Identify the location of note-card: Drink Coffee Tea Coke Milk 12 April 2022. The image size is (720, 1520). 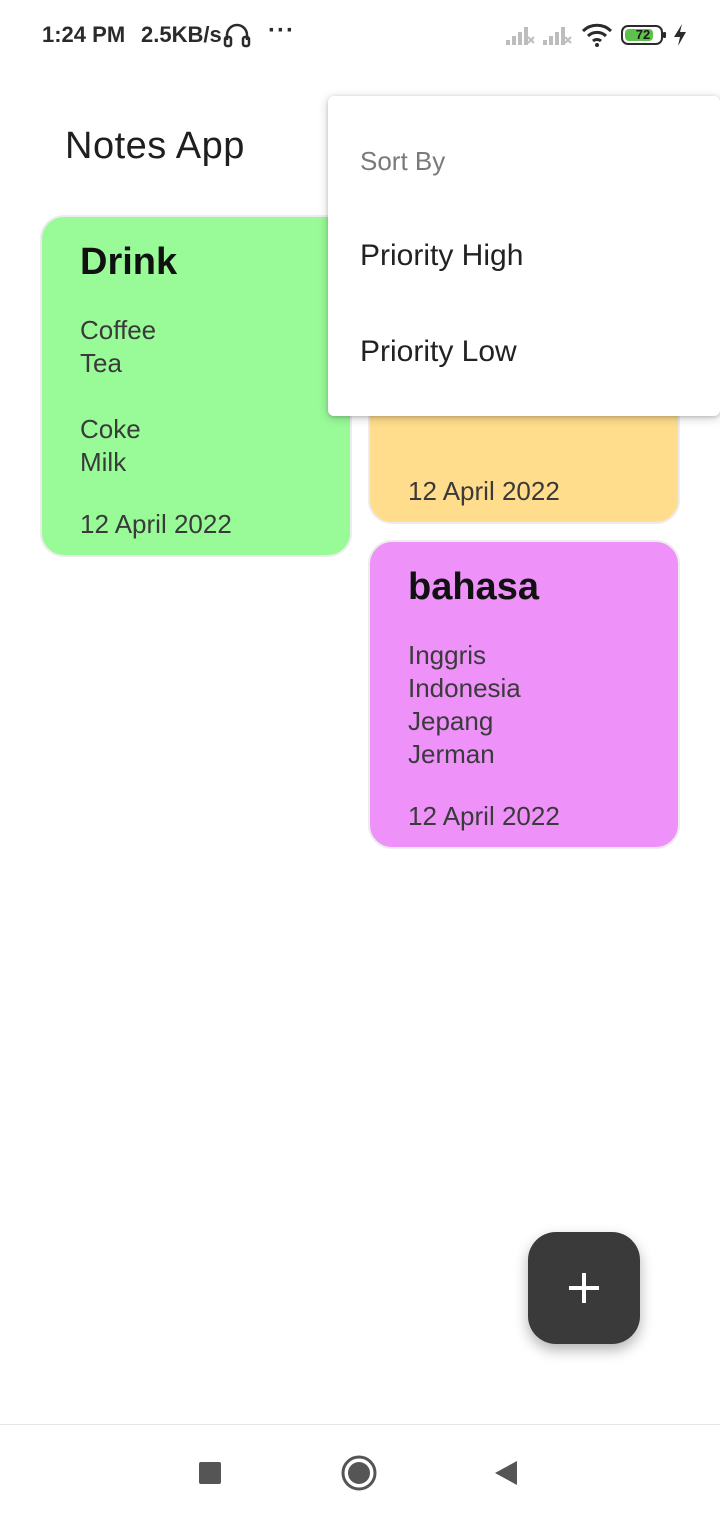
(196, 386).